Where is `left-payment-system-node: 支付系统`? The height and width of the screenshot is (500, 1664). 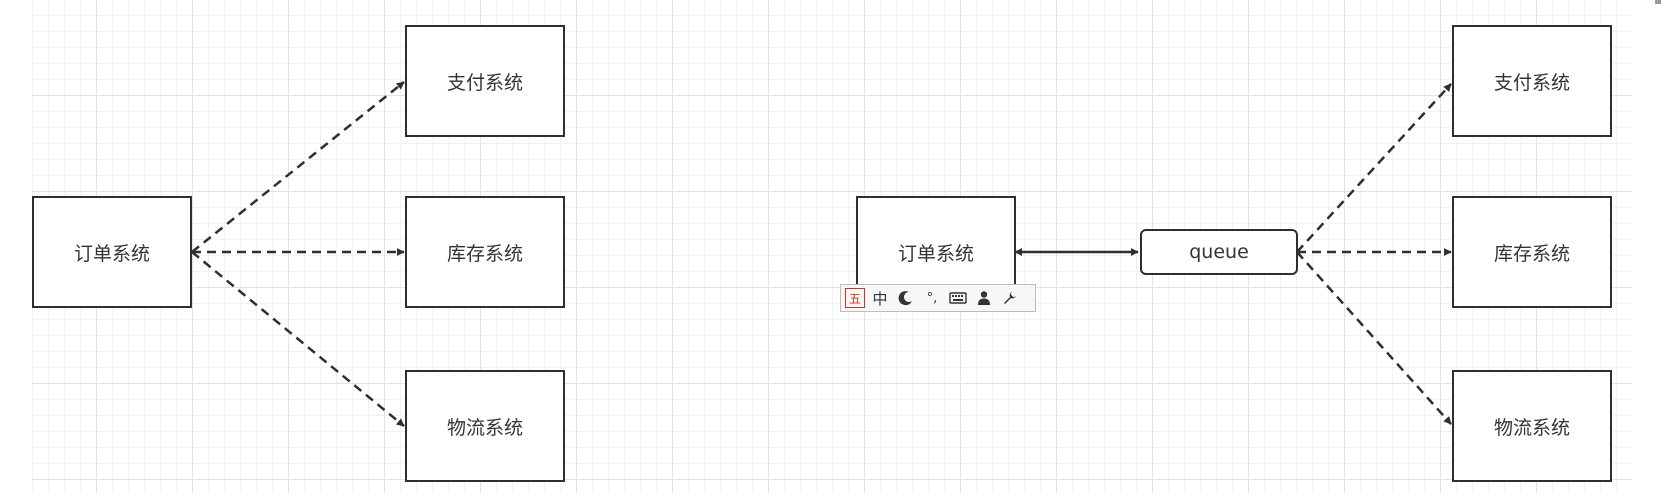
left-payment-system-node: 支付系统 is located at coordinates (485, 81).